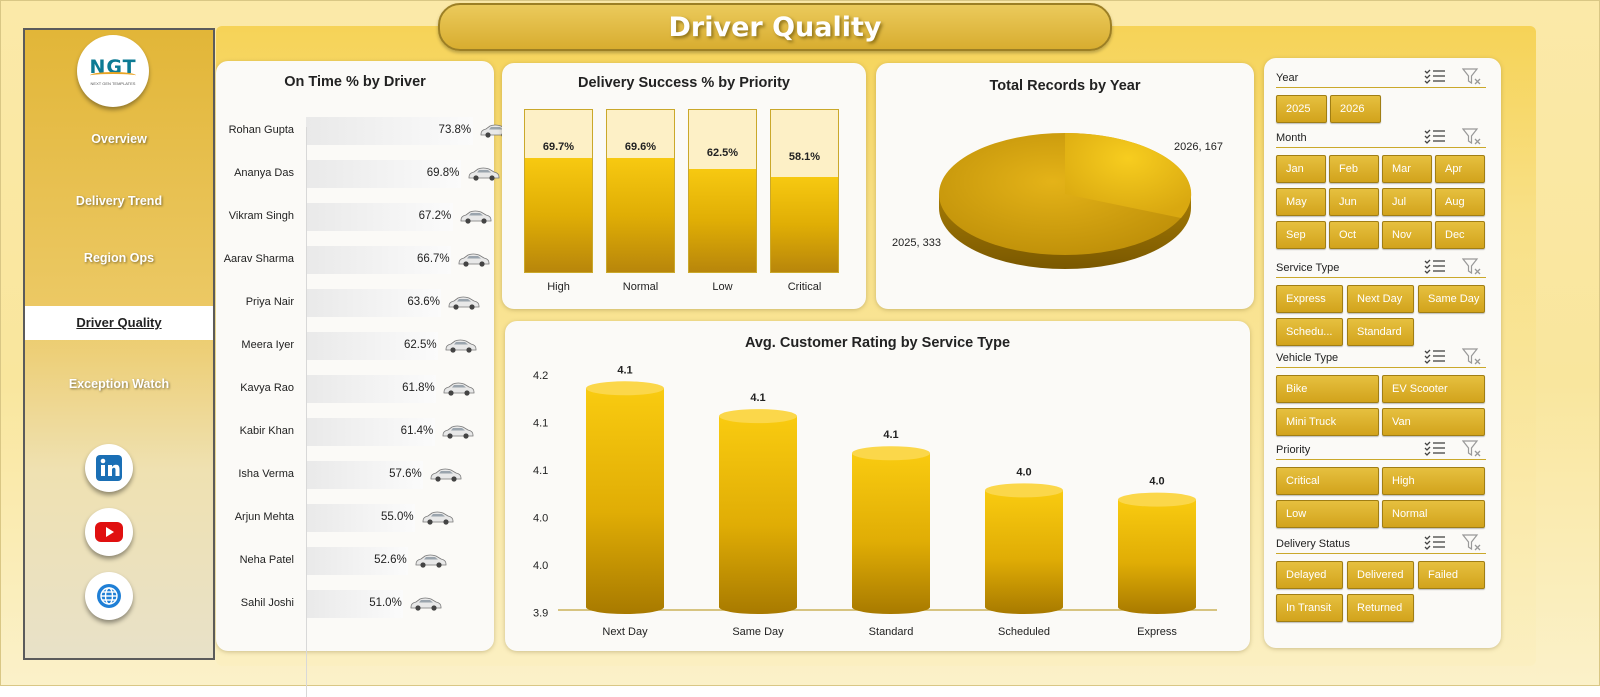 This screenshot has height=697, width=1600. Describe the element at coordinates (640, 287) in the screenshot. I see `priority-label: Normal` at that location.